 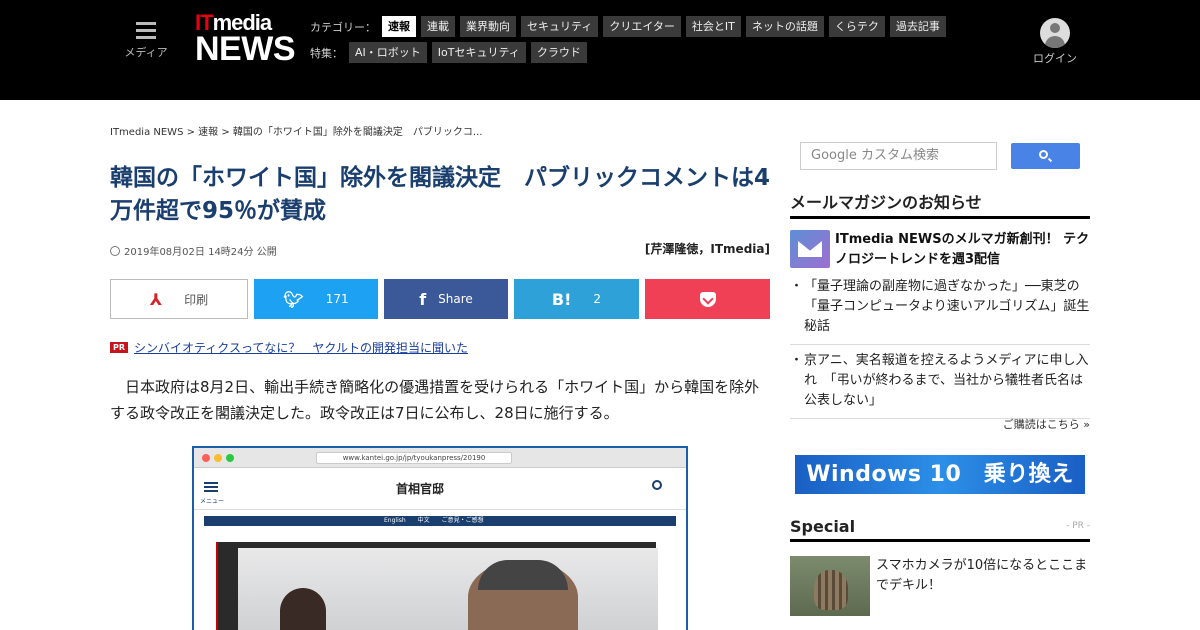 What do you see at coordinates (200, 252) in the screenshot?
I see `article-date-text: 2019年08月02日 14時24分 公開` at bounding box center [200, 252].